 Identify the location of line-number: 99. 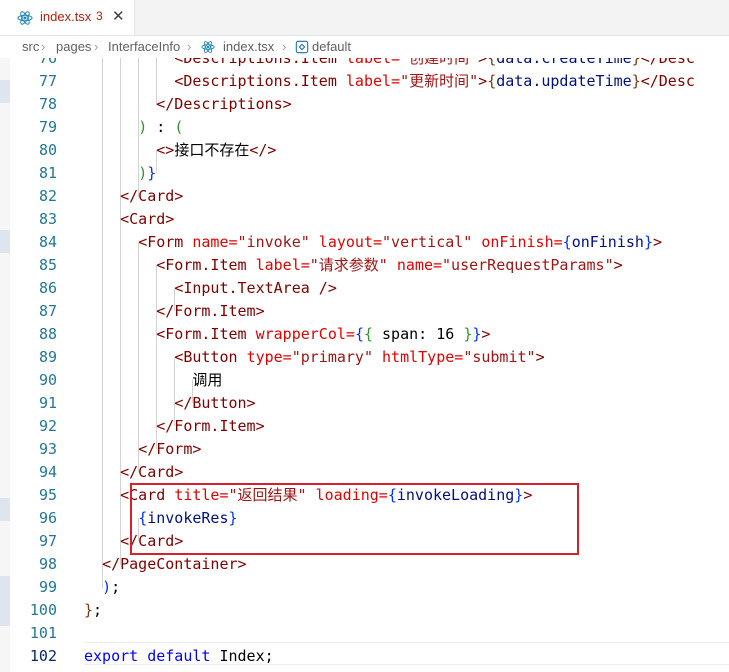
(47, 587).